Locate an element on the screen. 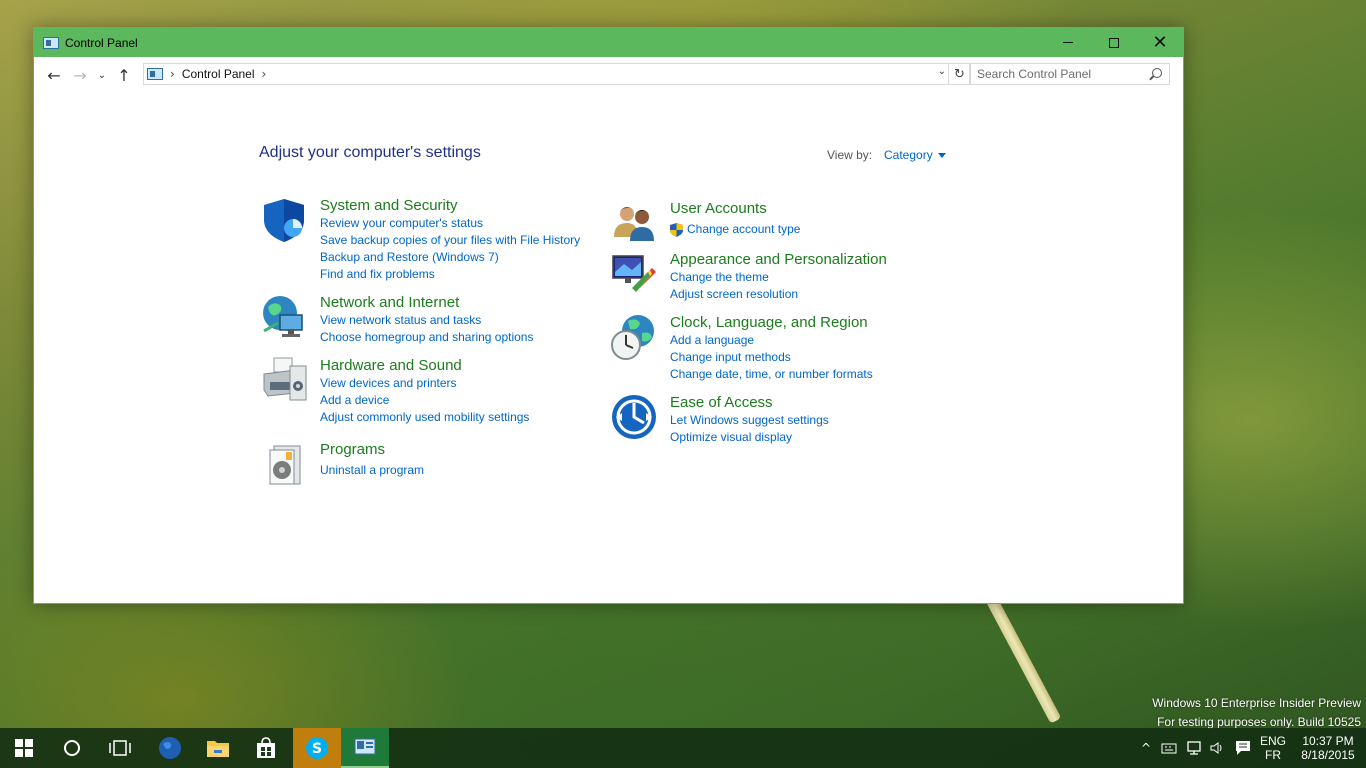 This screenshot has width=1366, height=768. link-input-methods: Change input methods is located at coordinates (820, 357).